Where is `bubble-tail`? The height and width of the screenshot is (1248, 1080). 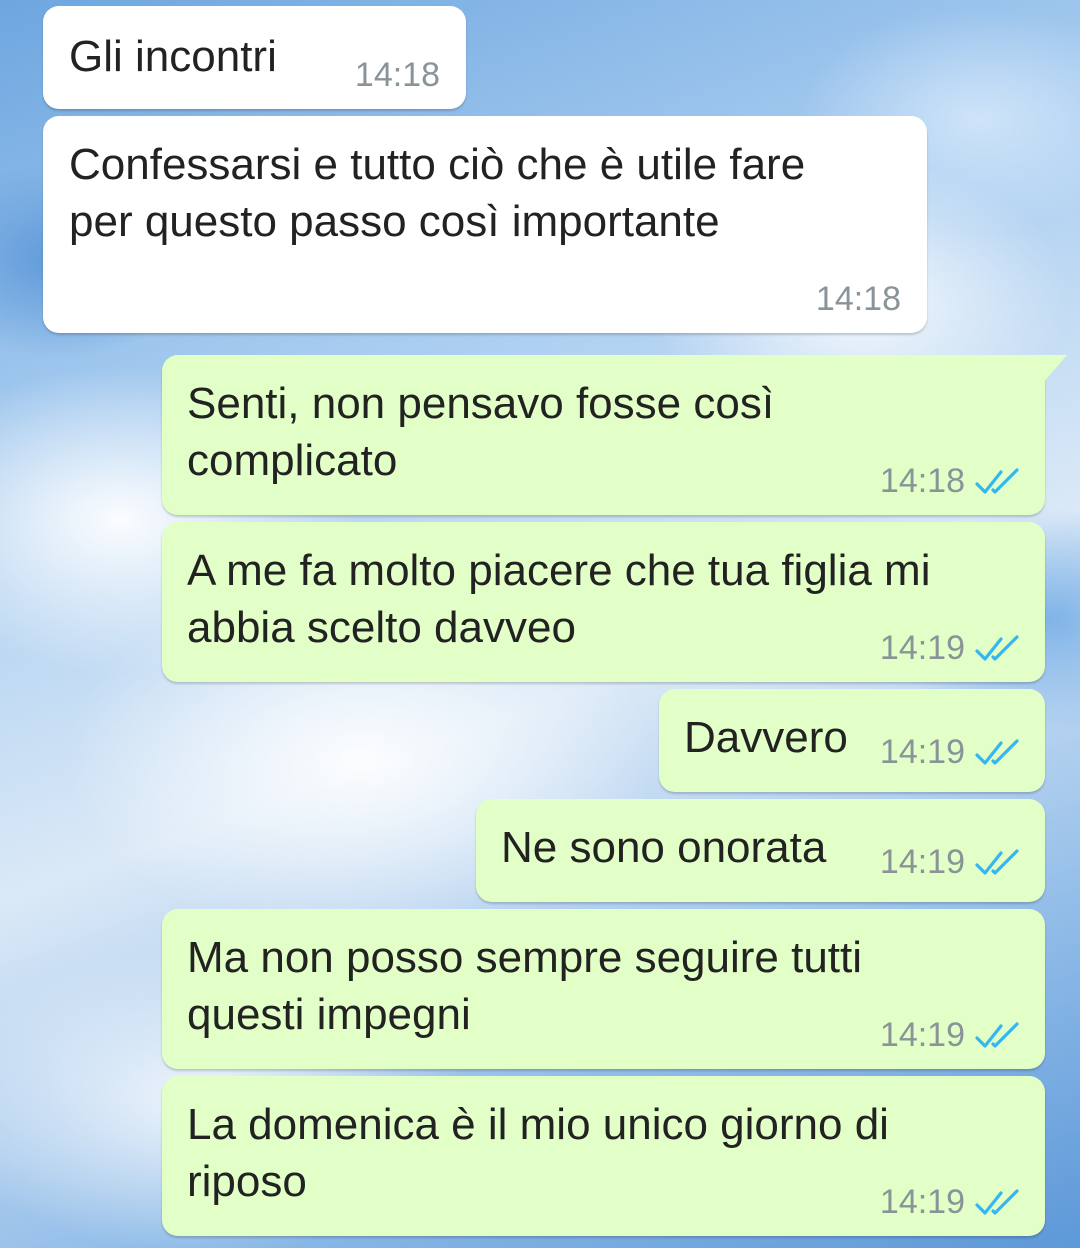 bubble-tail is located at coordinates (1055, 369).